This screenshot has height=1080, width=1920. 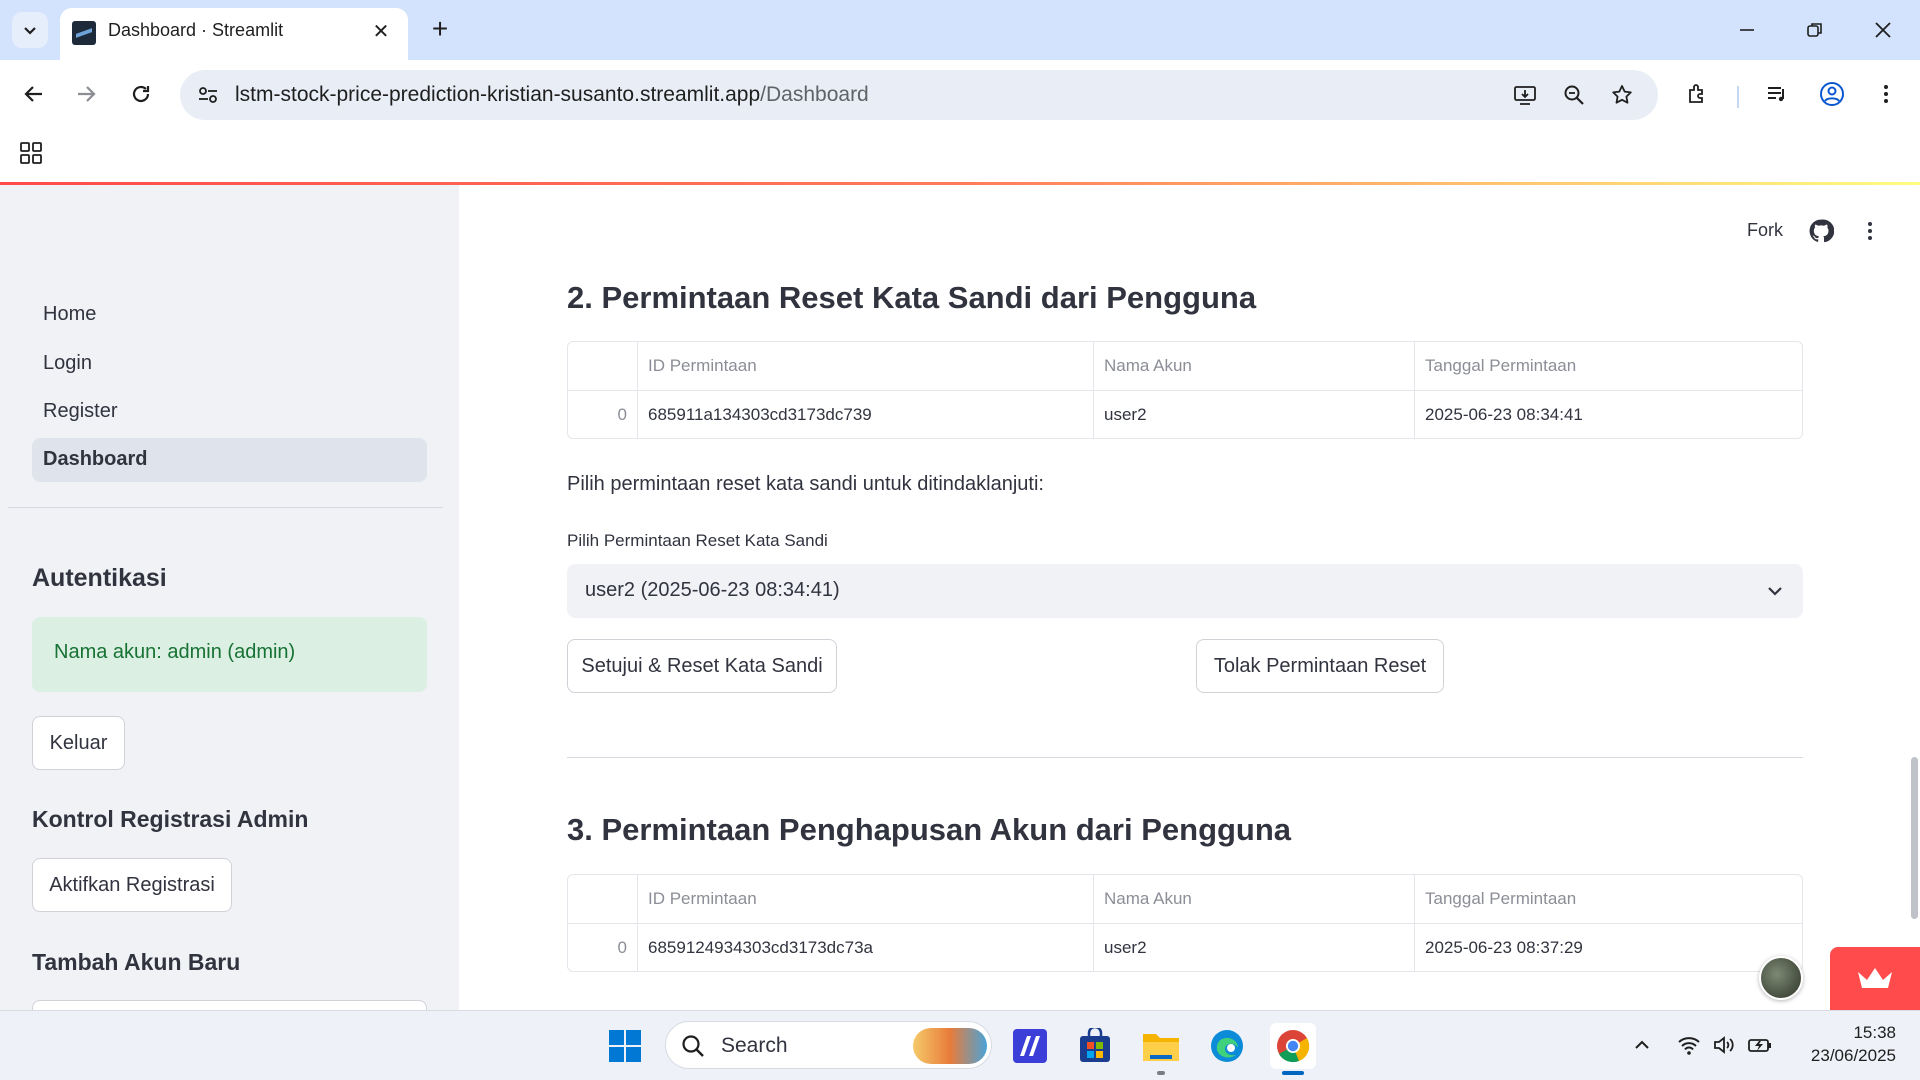 What do you see at coordinates (1914, 838) in the screenshot?
I see `scrollbar-thumb` at bounding box center [1914, 838].